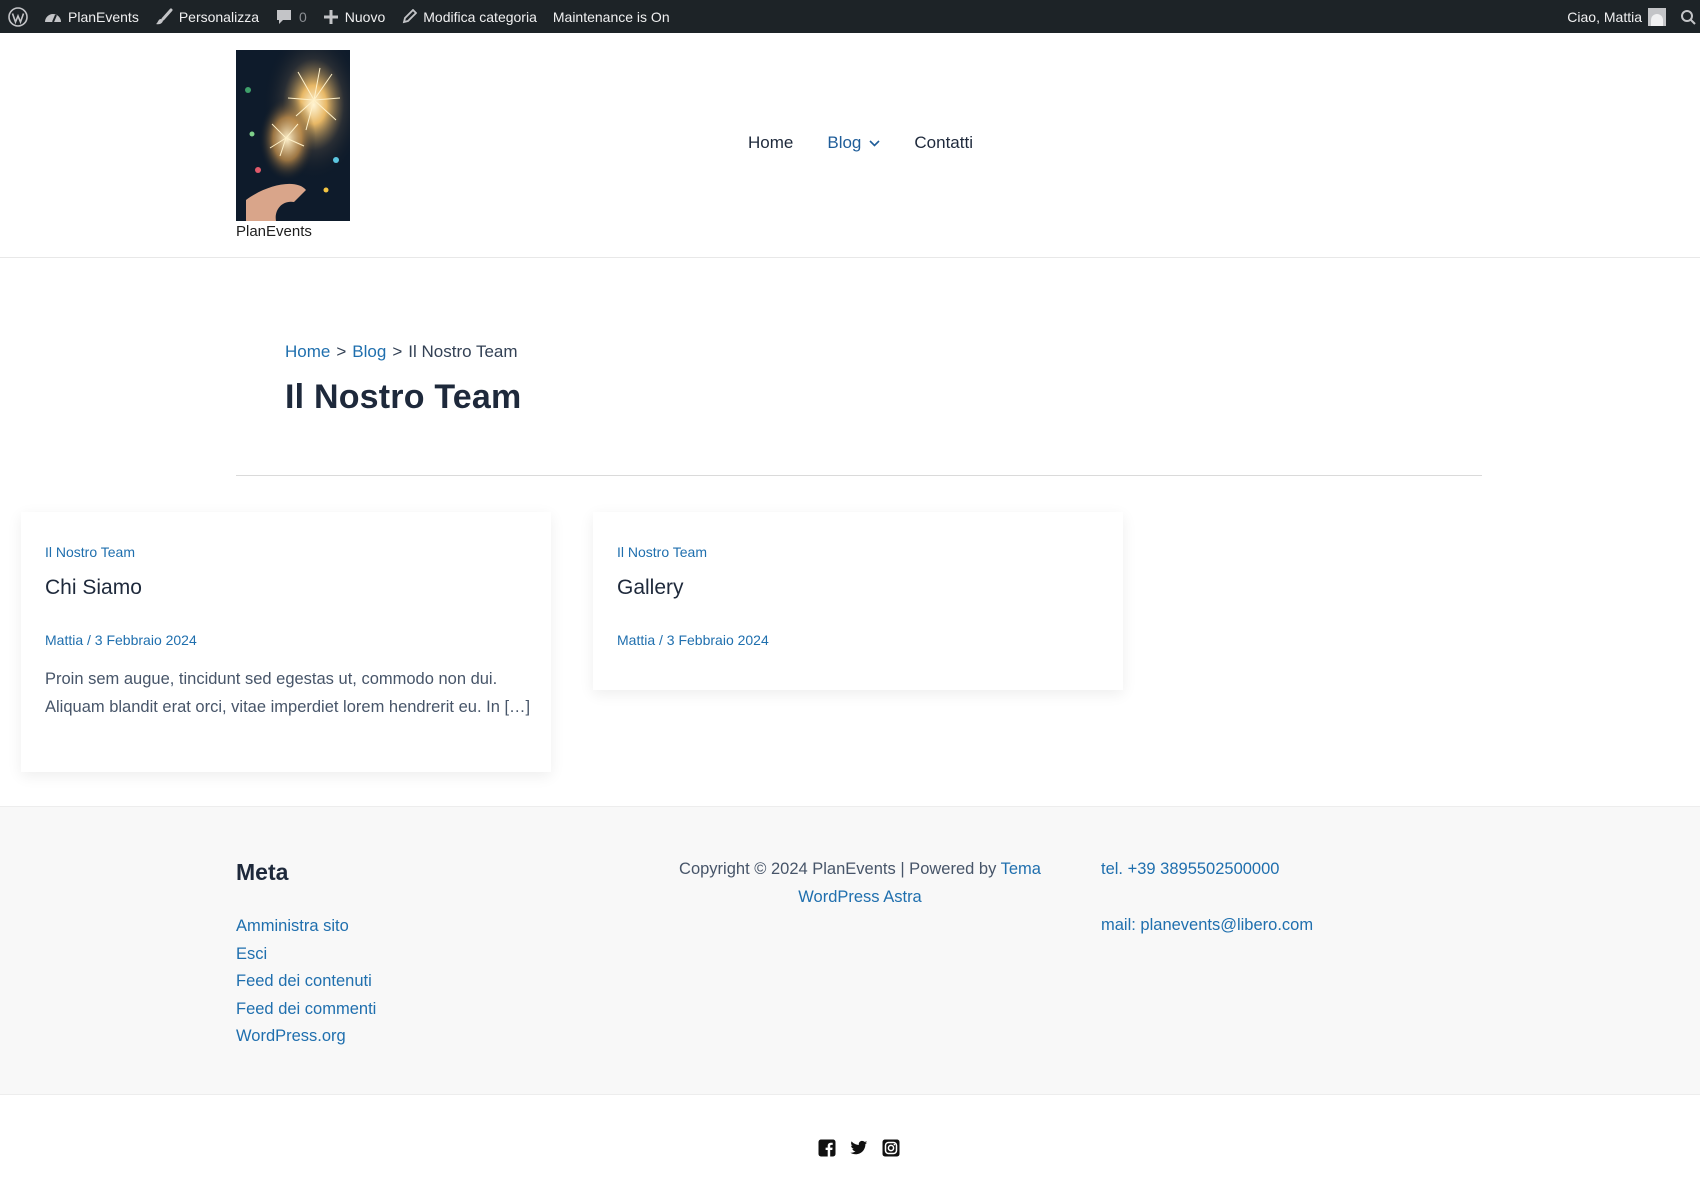 This screenshot has width=1700, height=1198. I want to click on social-icons, so click(859, 1148).